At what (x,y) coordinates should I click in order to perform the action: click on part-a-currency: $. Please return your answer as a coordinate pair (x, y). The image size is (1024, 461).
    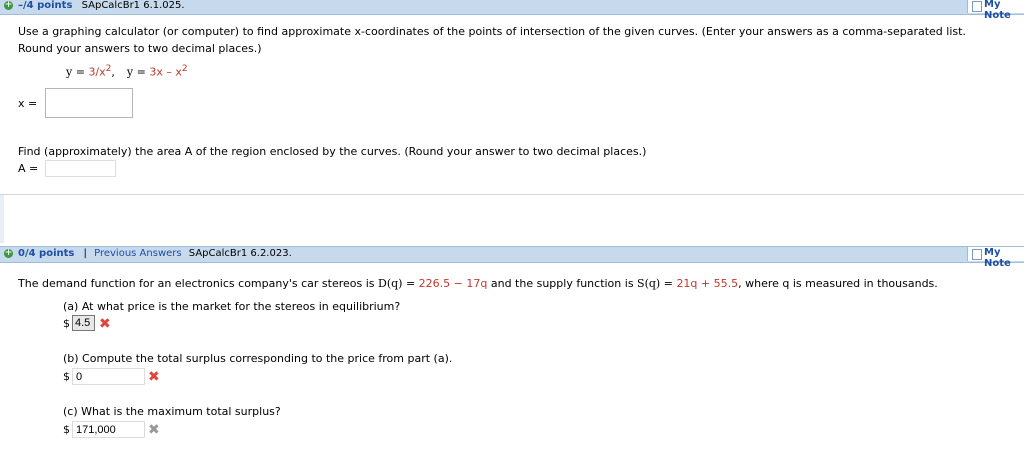
    Looking at the image, I should click on (66, 323).